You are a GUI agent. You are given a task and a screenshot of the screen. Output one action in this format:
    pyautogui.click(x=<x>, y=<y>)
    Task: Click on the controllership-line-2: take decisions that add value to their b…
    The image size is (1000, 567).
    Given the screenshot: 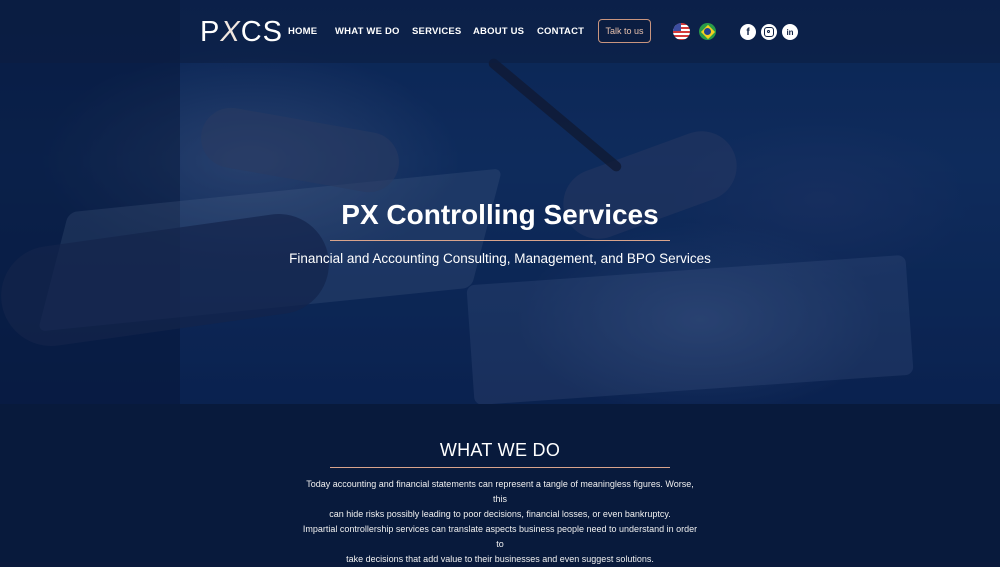 What is the action you would take?
    pyautogui.click(x=500, y=559)
    